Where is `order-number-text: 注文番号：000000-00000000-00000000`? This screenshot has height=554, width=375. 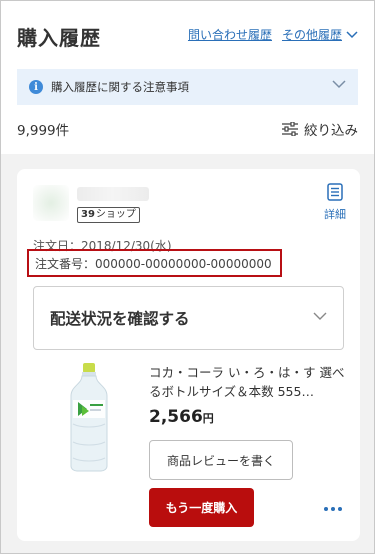
order-number-text: 注文番号：000000-00000000-00000000 is located at coordinates (153, 263).